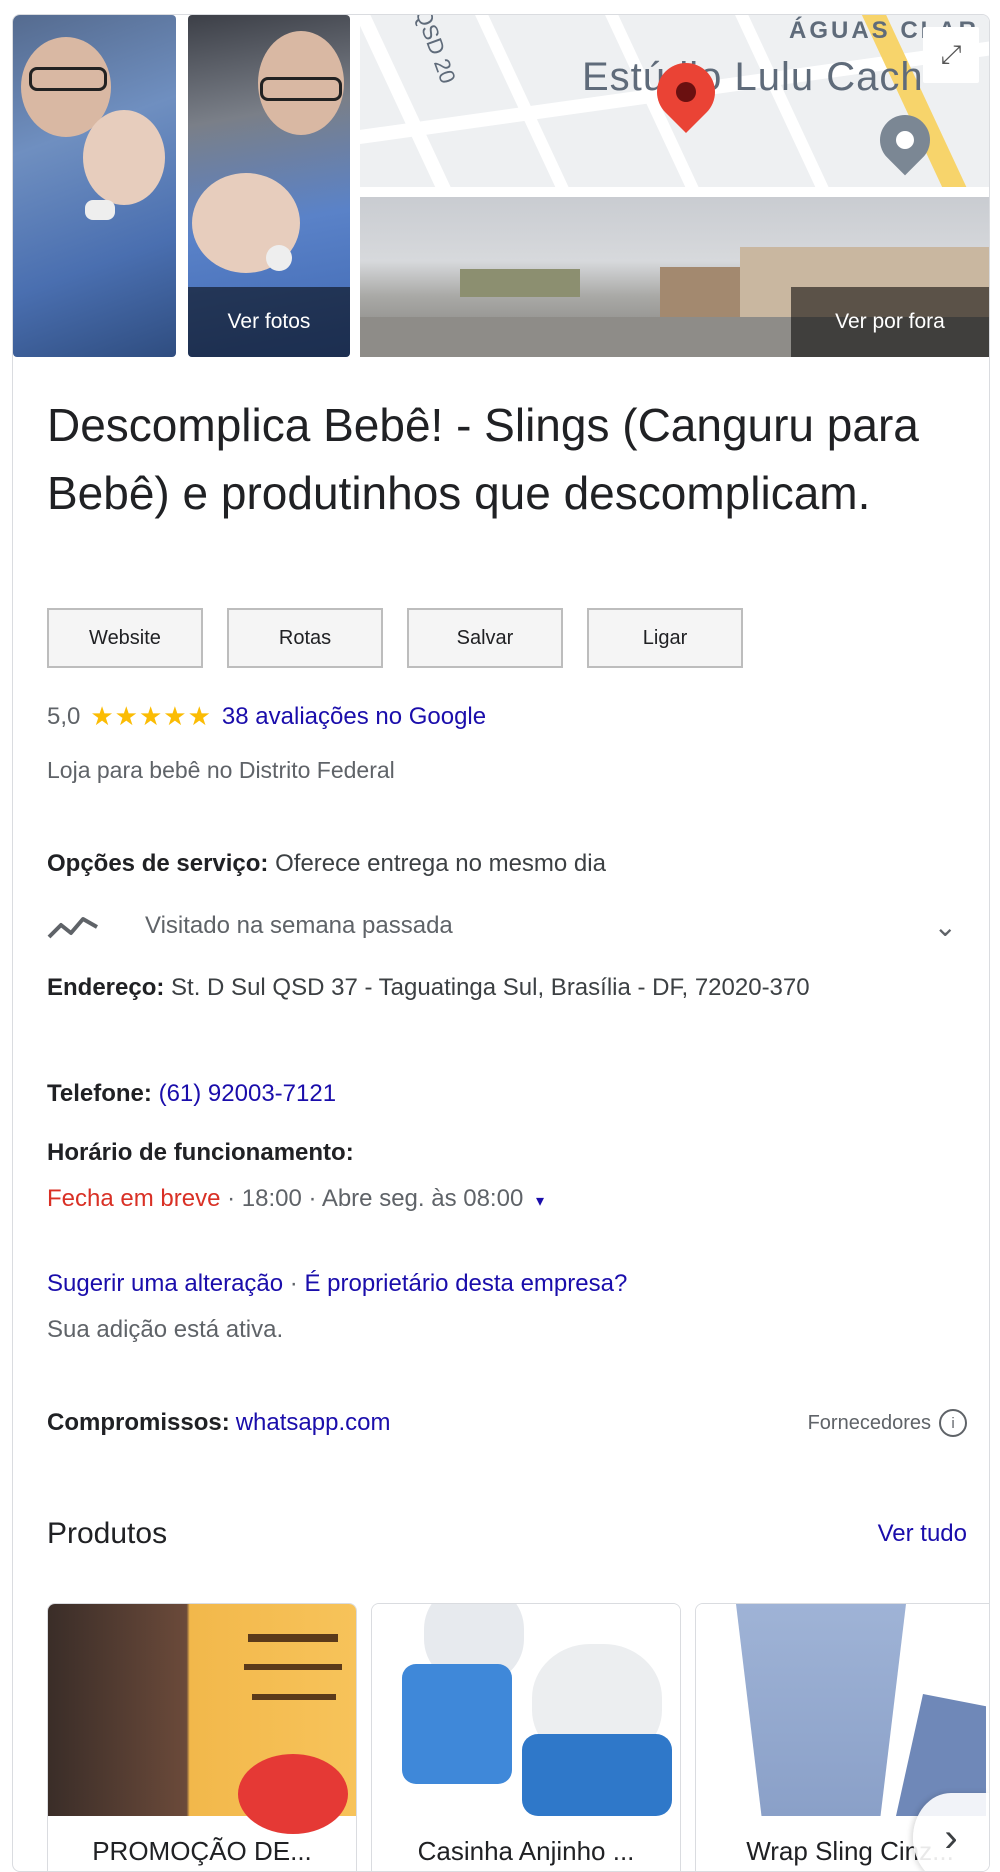  I want to click on phone-label: Telefone:, so click(99, 1093).